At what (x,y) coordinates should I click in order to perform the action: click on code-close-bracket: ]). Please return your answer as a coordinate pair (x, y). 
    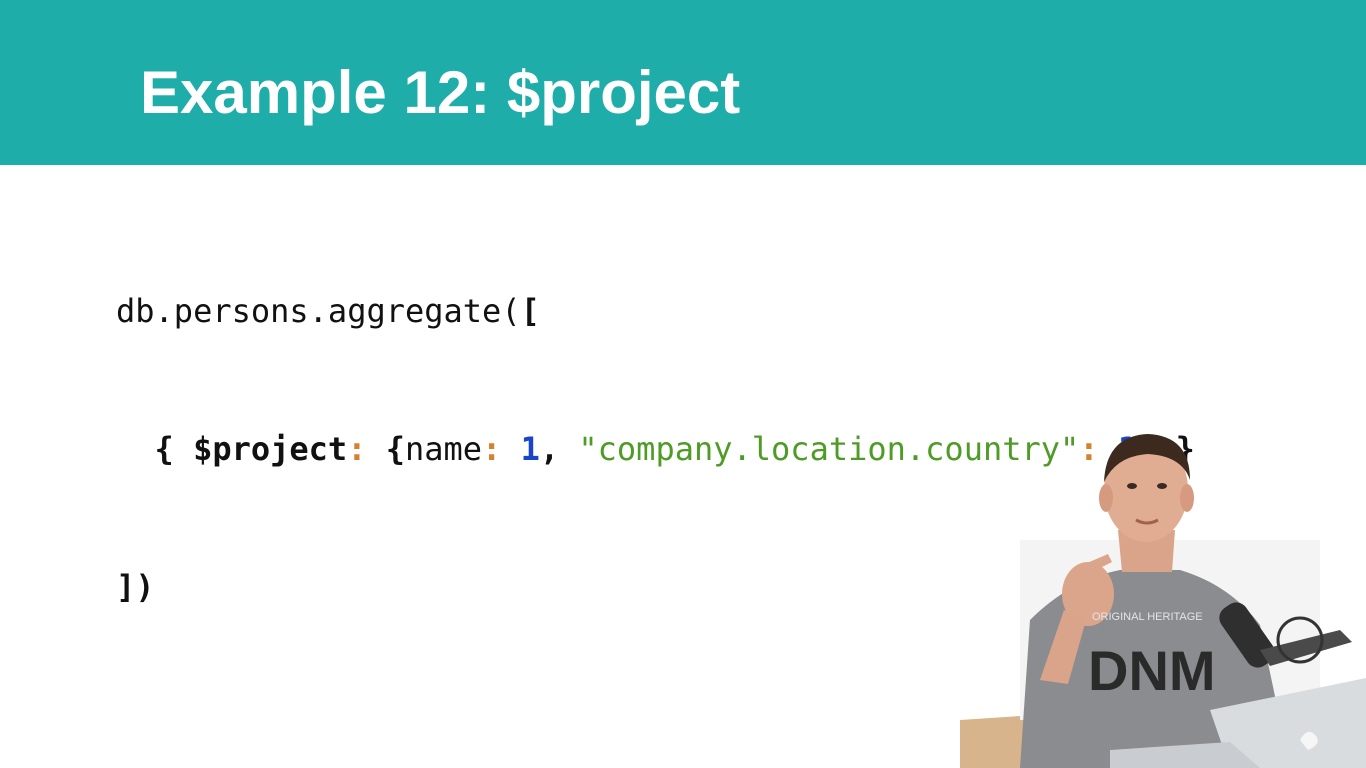
    Looking at the image, I should click on (135, 587).